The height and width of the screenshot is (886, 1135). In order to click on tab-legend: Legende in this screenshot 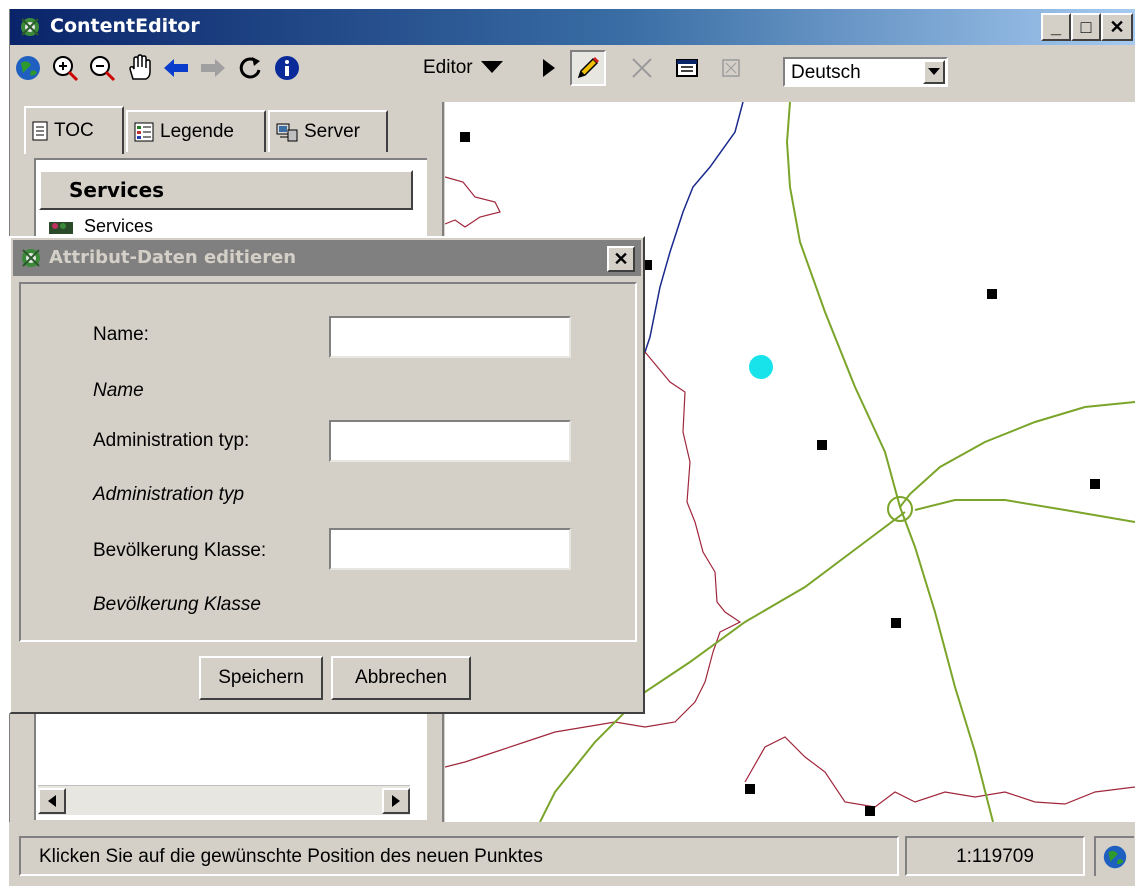, I will do `click(196, 131)`.